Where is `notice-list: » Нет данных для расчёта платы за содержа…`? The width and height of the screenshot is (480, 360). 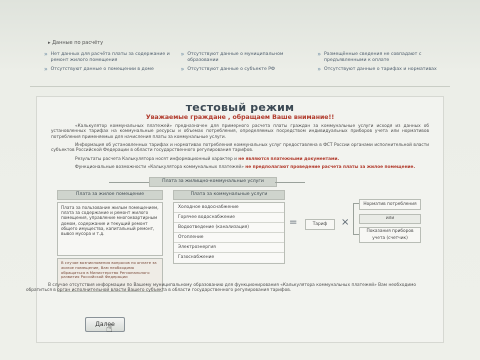 notice-list: » Нет данных для расчёта платы за содержа… is located at coordinates (246, 62).